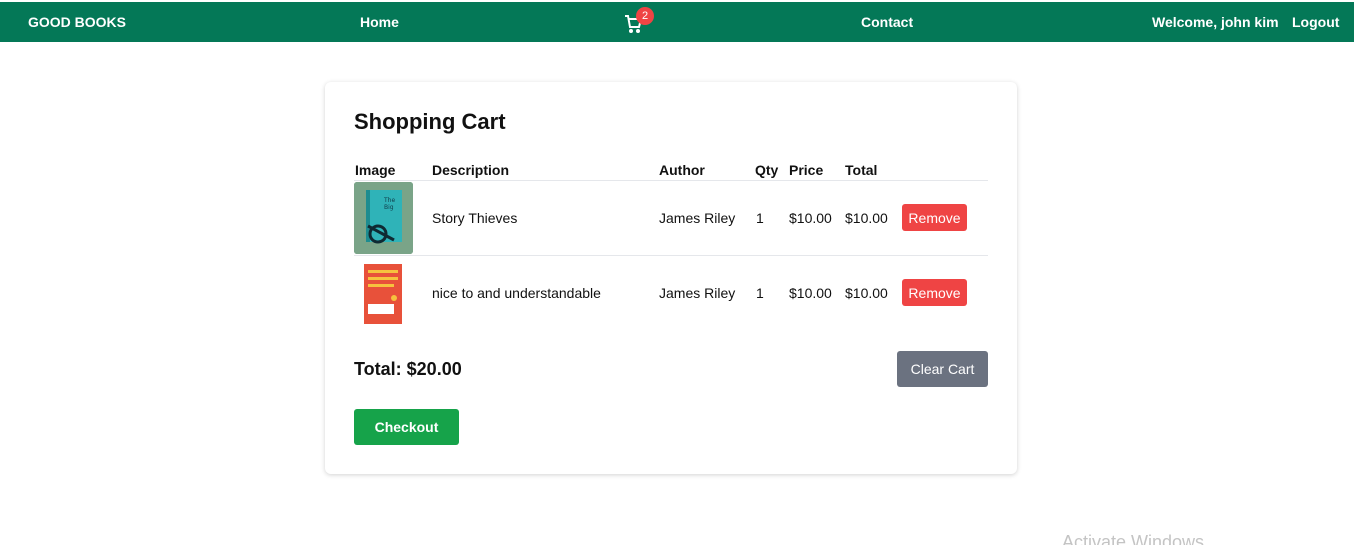 The height and width of the screenshot is (545, 1354). What do you see at coordinates (861, 170) in the screenshot?
I see `column-header-total: Total` at bounding box center [861, 170].